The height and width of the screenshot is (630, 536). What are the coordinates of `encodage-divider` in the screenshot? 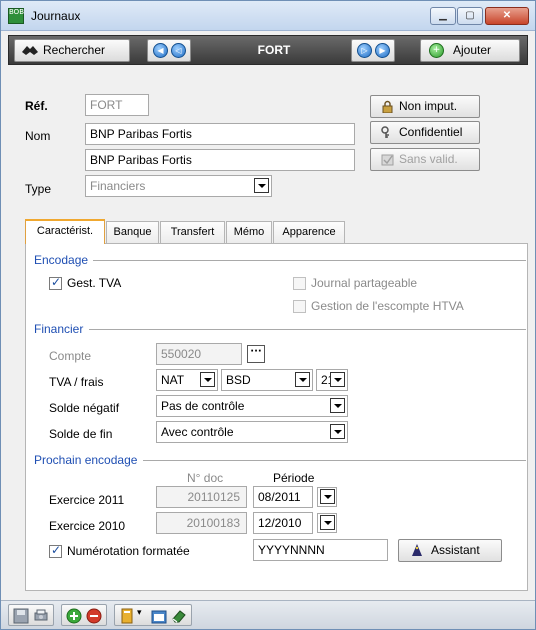 It's located at (309, 260).